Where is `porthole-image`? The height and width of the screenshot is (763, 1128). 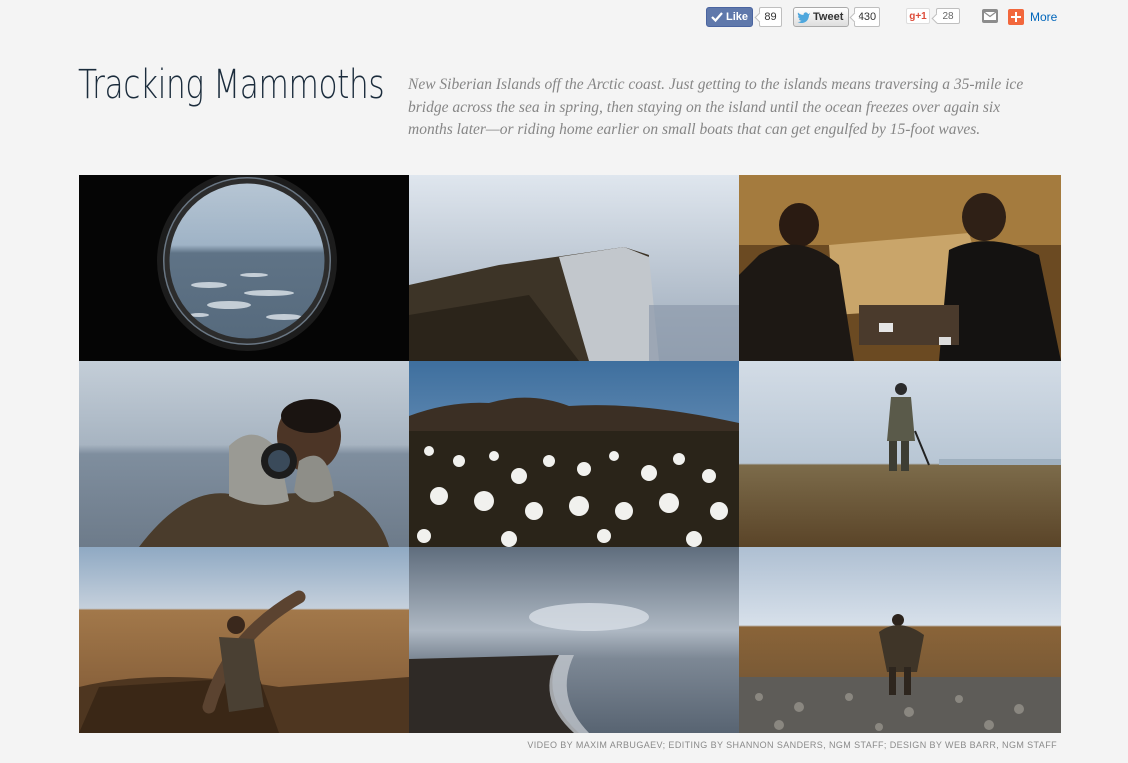 porthole-image is located at coordinates (244, 268).